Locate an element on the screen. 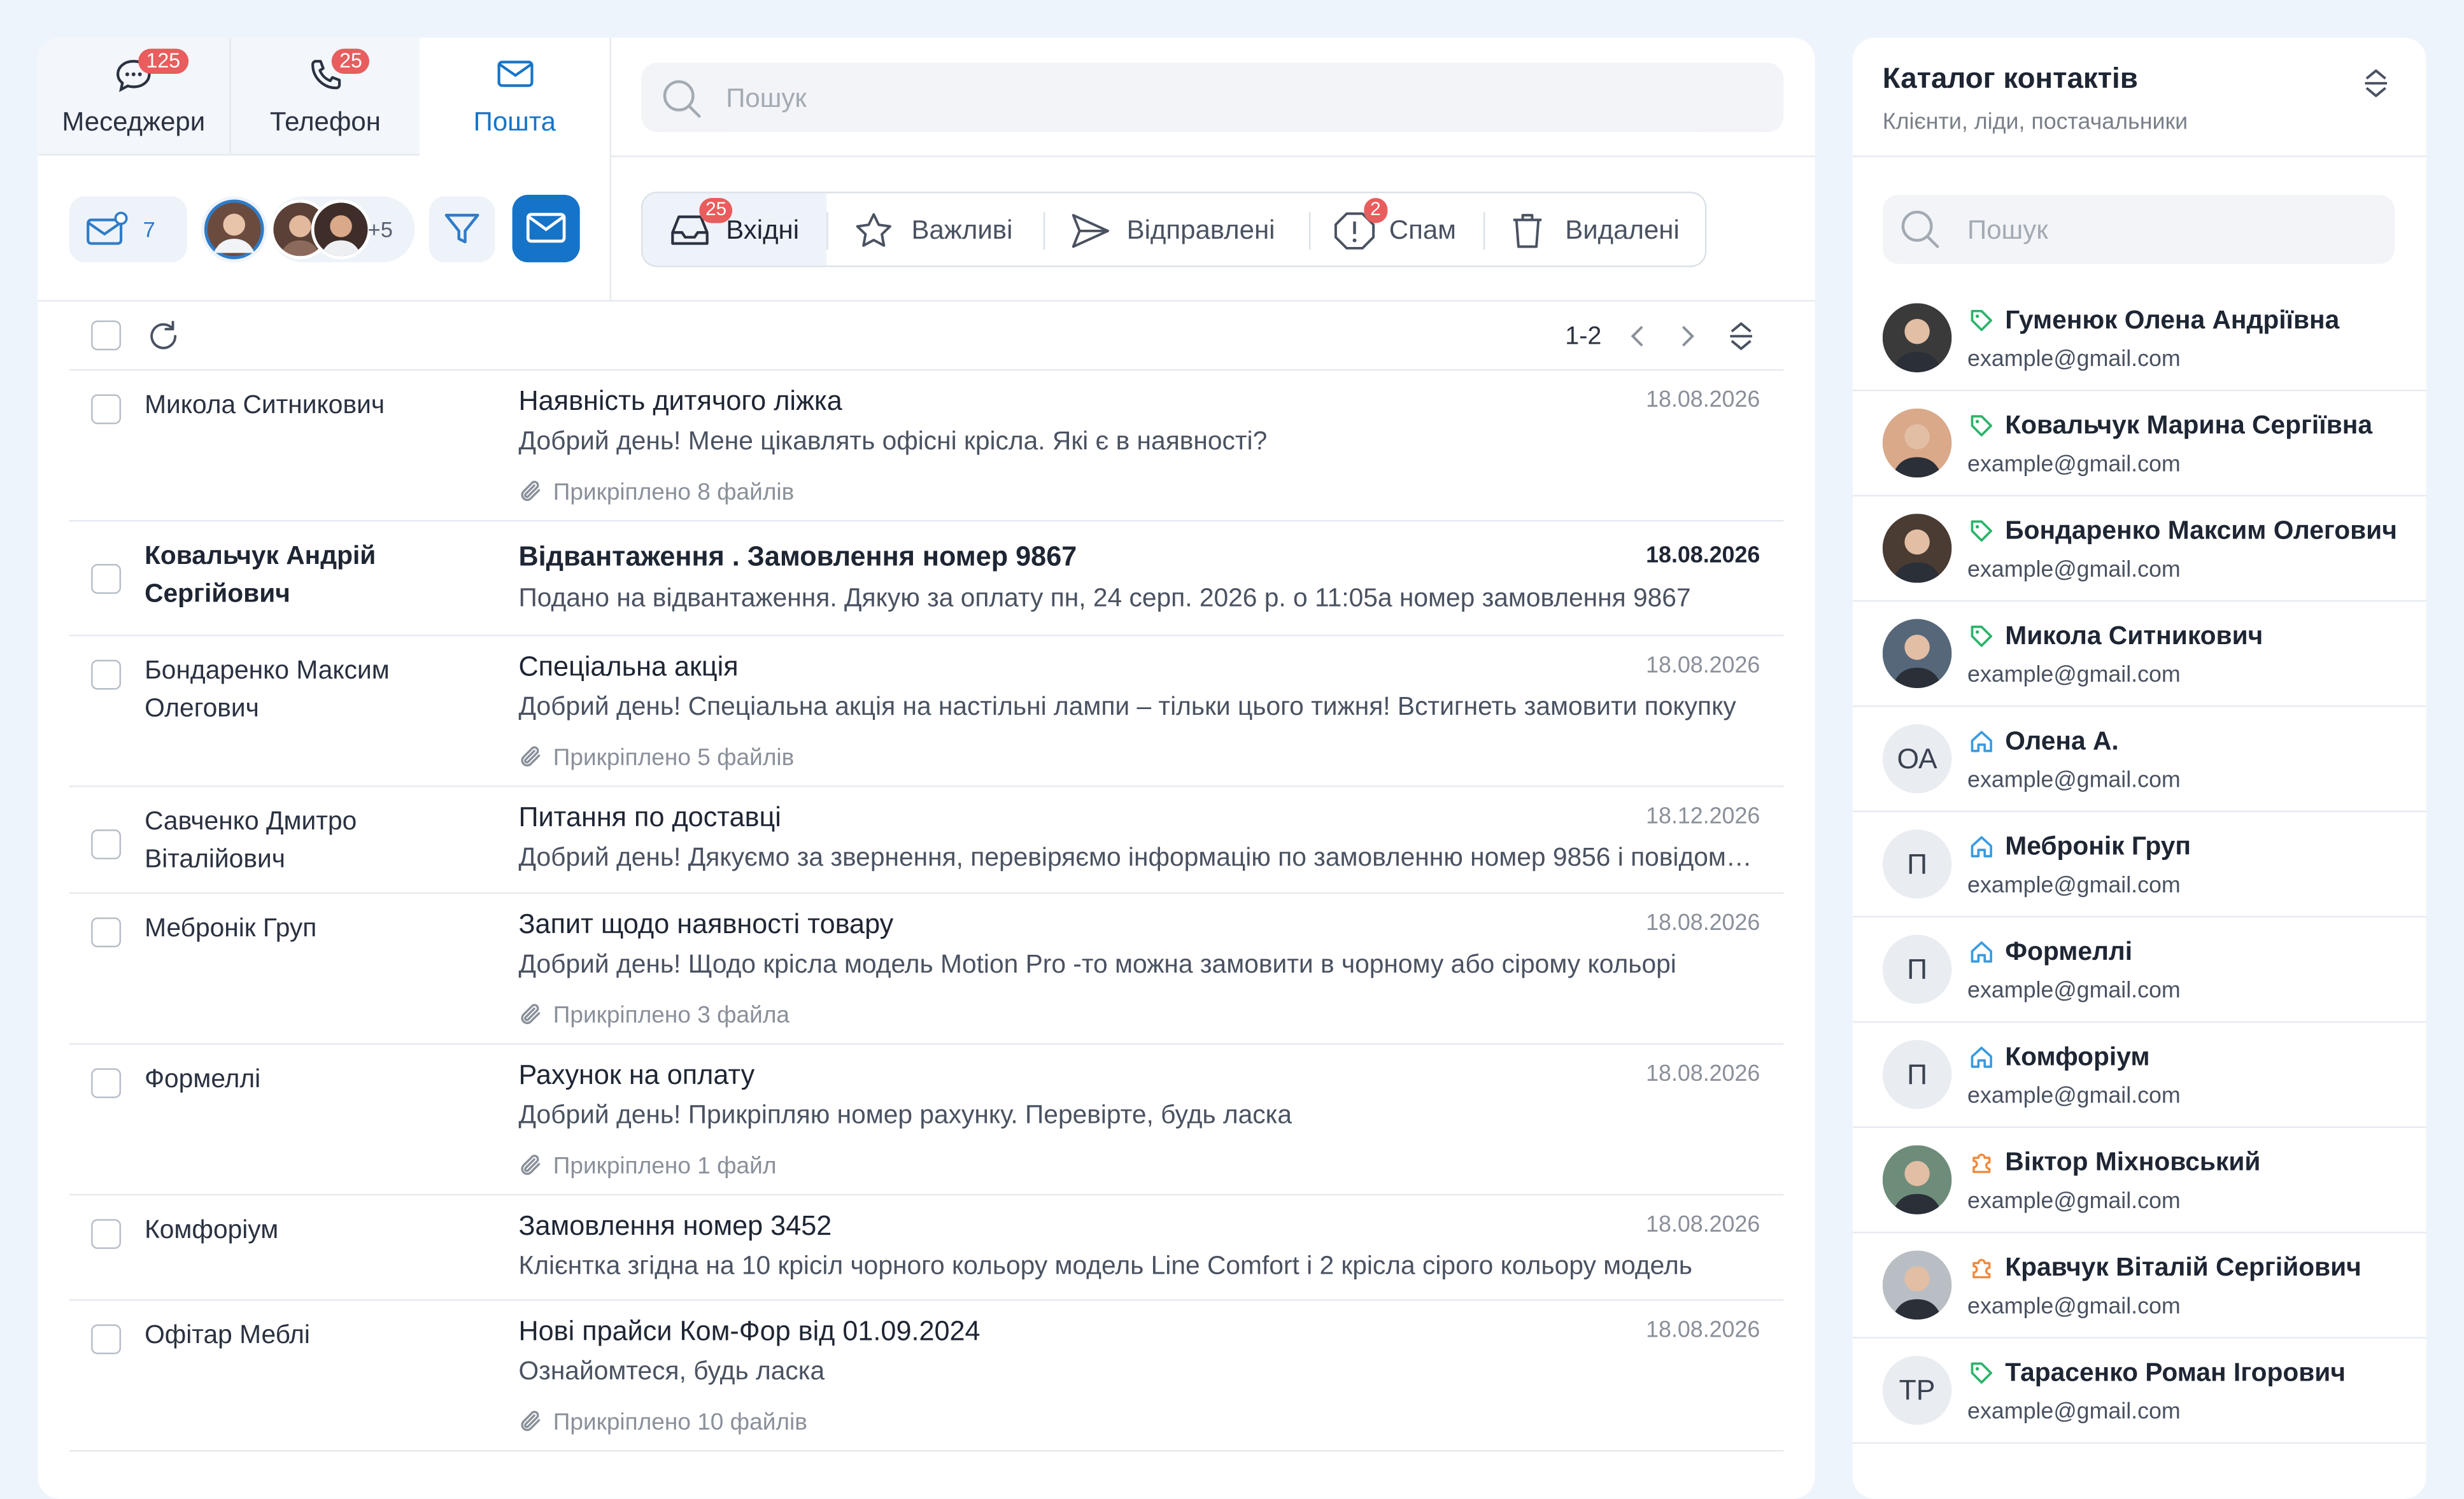  email-sender: Микола Ситникович is located at coordinates (265, 405).